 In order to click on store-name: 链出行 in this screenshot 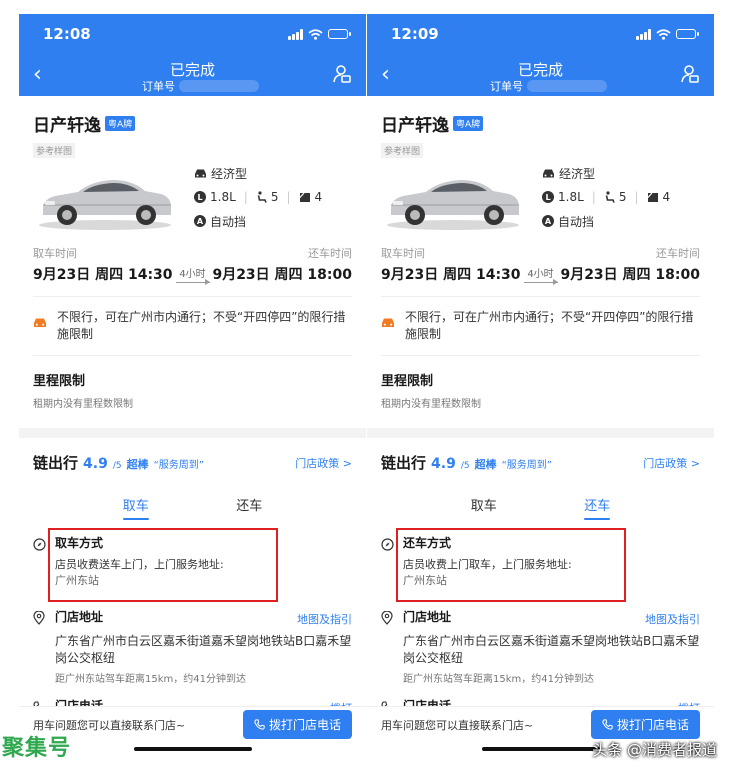, I will do `click(56, 463)`.